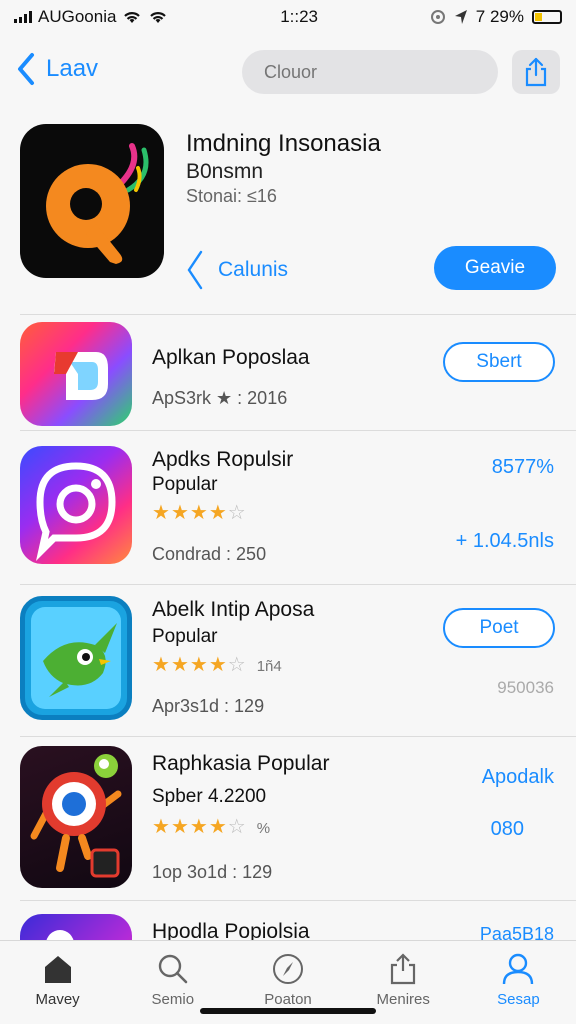  What do you see at coordinates (269, 666) in the screenshot?
I see `rating-note: 1ñ4` at bounding box center [269, 666].